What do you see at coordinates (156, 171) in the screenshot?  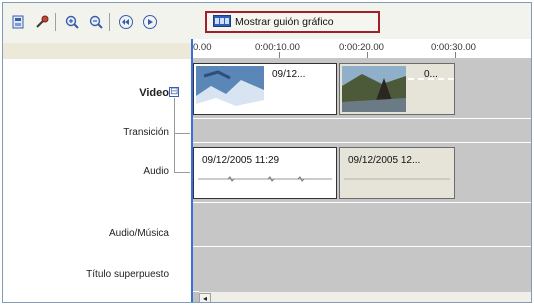 I see `track-label-audio: Audio` at bounding box center [156, 171].